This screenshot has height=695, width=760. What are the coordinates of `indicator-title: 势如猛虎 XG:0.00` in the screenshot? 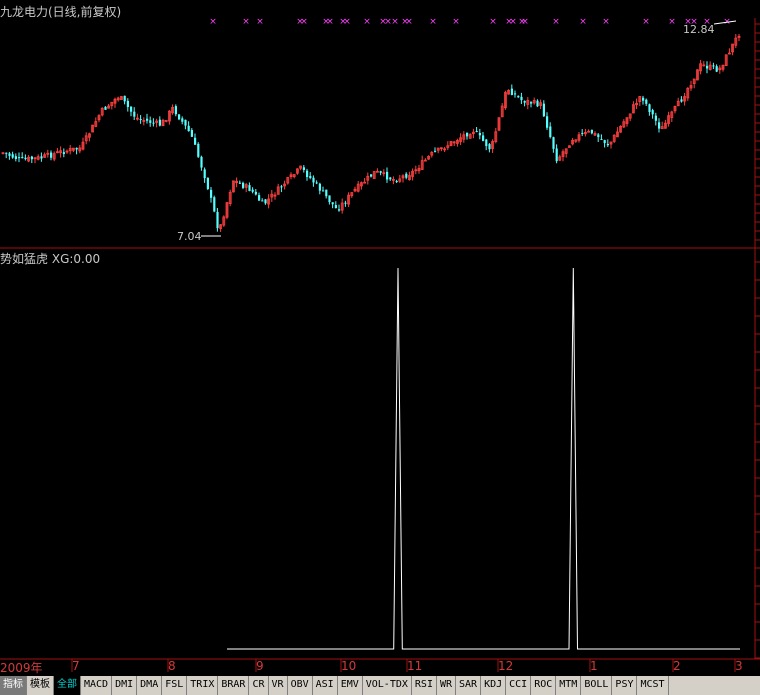 It's located at (50, 258).